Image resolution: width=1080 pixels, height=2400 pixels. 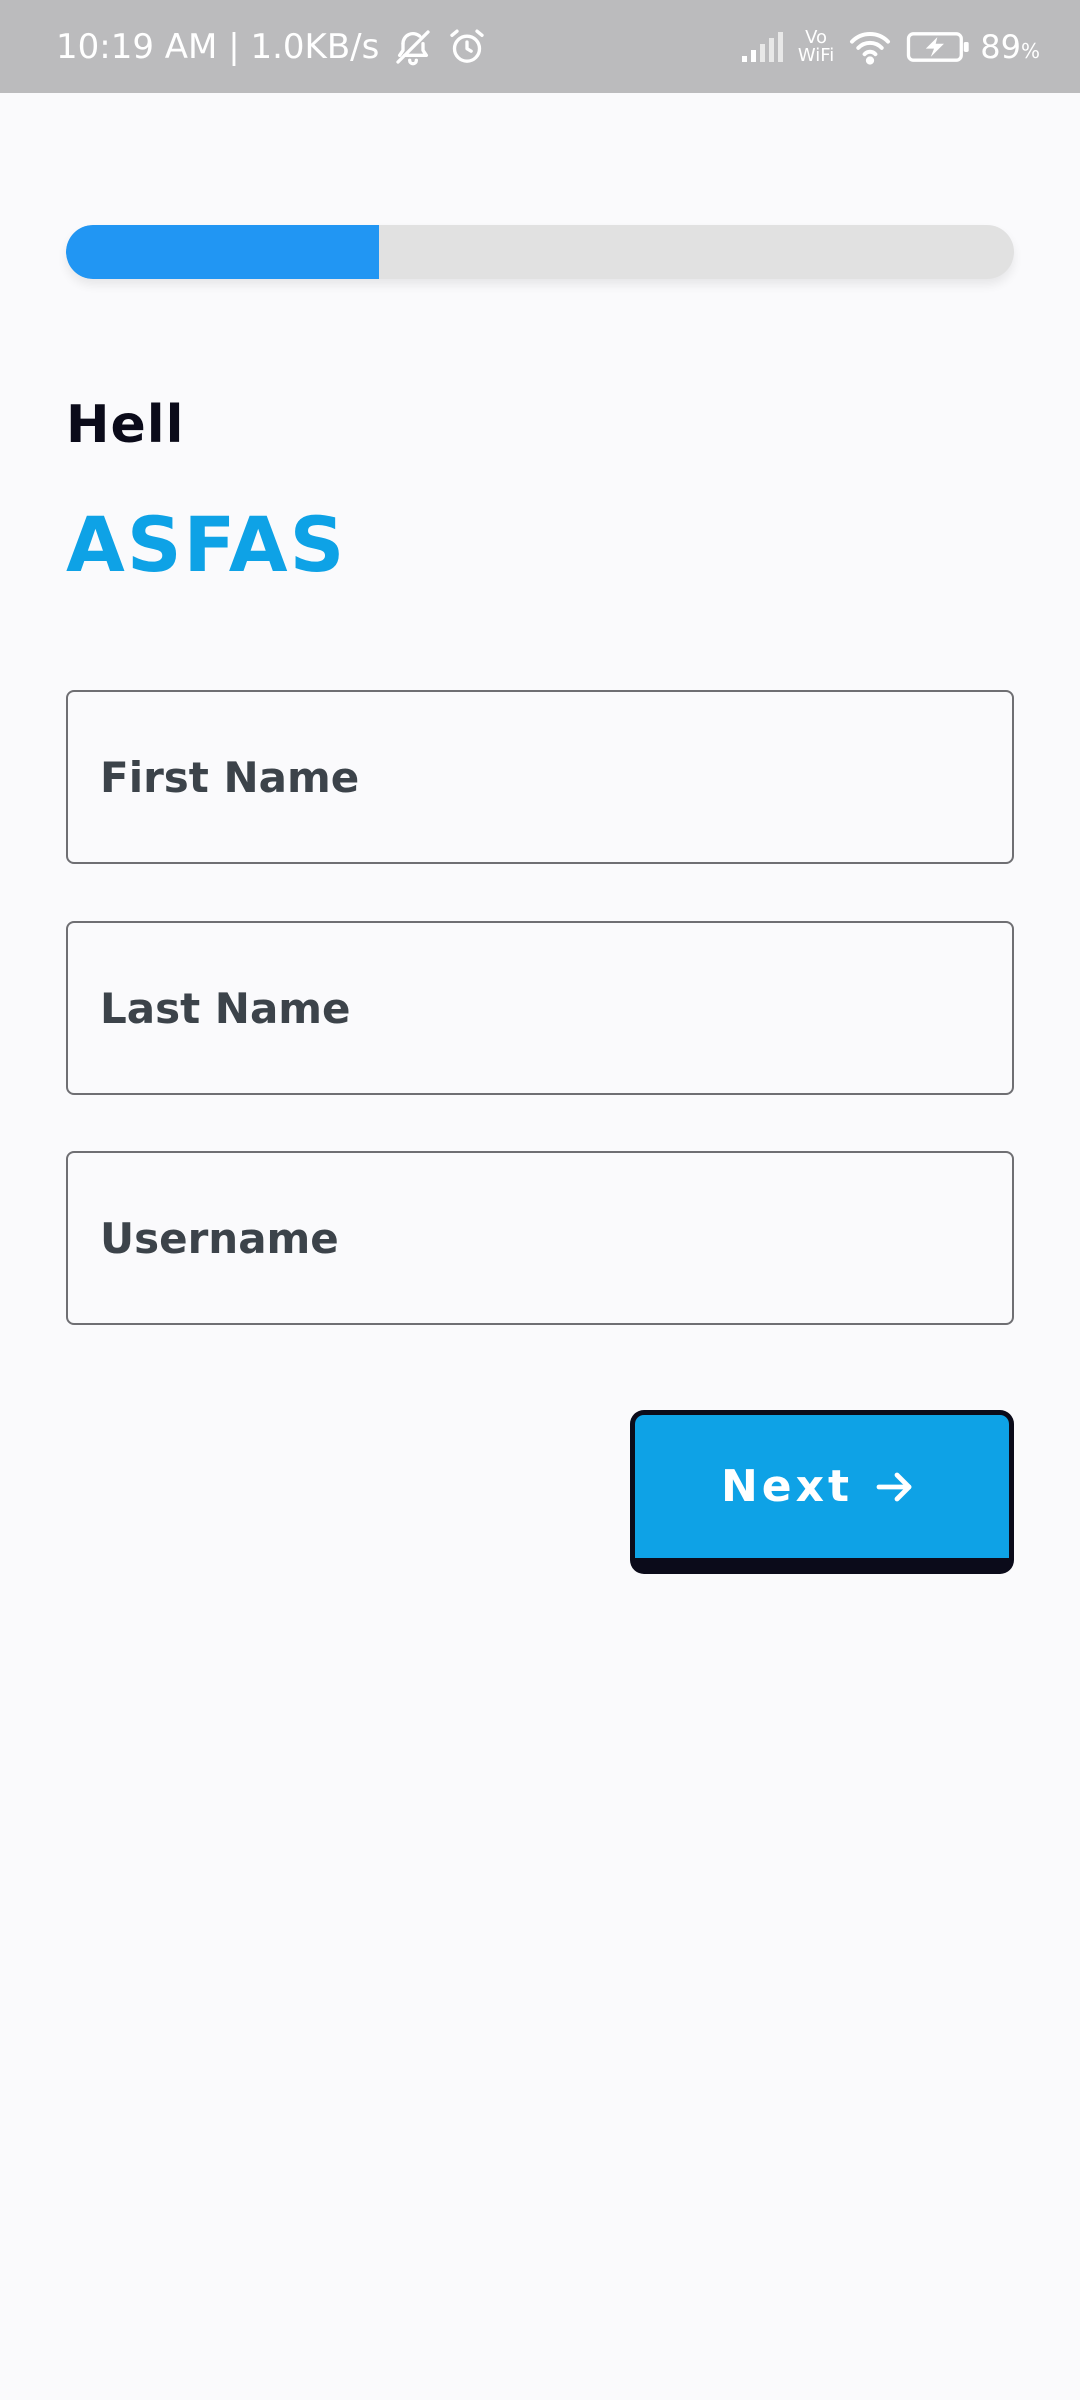 I want to click on status-left: 10:19 AM | 1.0KB/s, so click(x=271, y=47).